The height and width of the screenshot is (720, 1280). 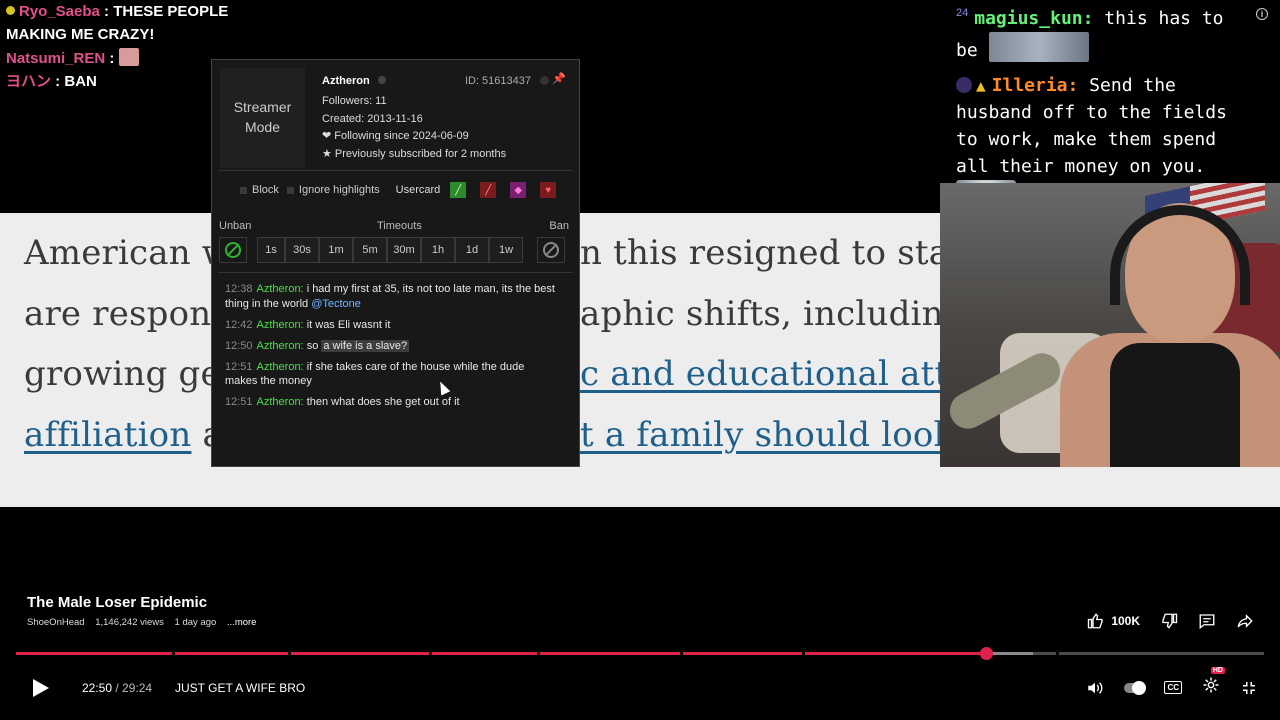 What do you see at coordinates (365, 345) in the screenshot?
I see `message-highlighted-text: a wife is a slave?` at bounding box center [365, 345].